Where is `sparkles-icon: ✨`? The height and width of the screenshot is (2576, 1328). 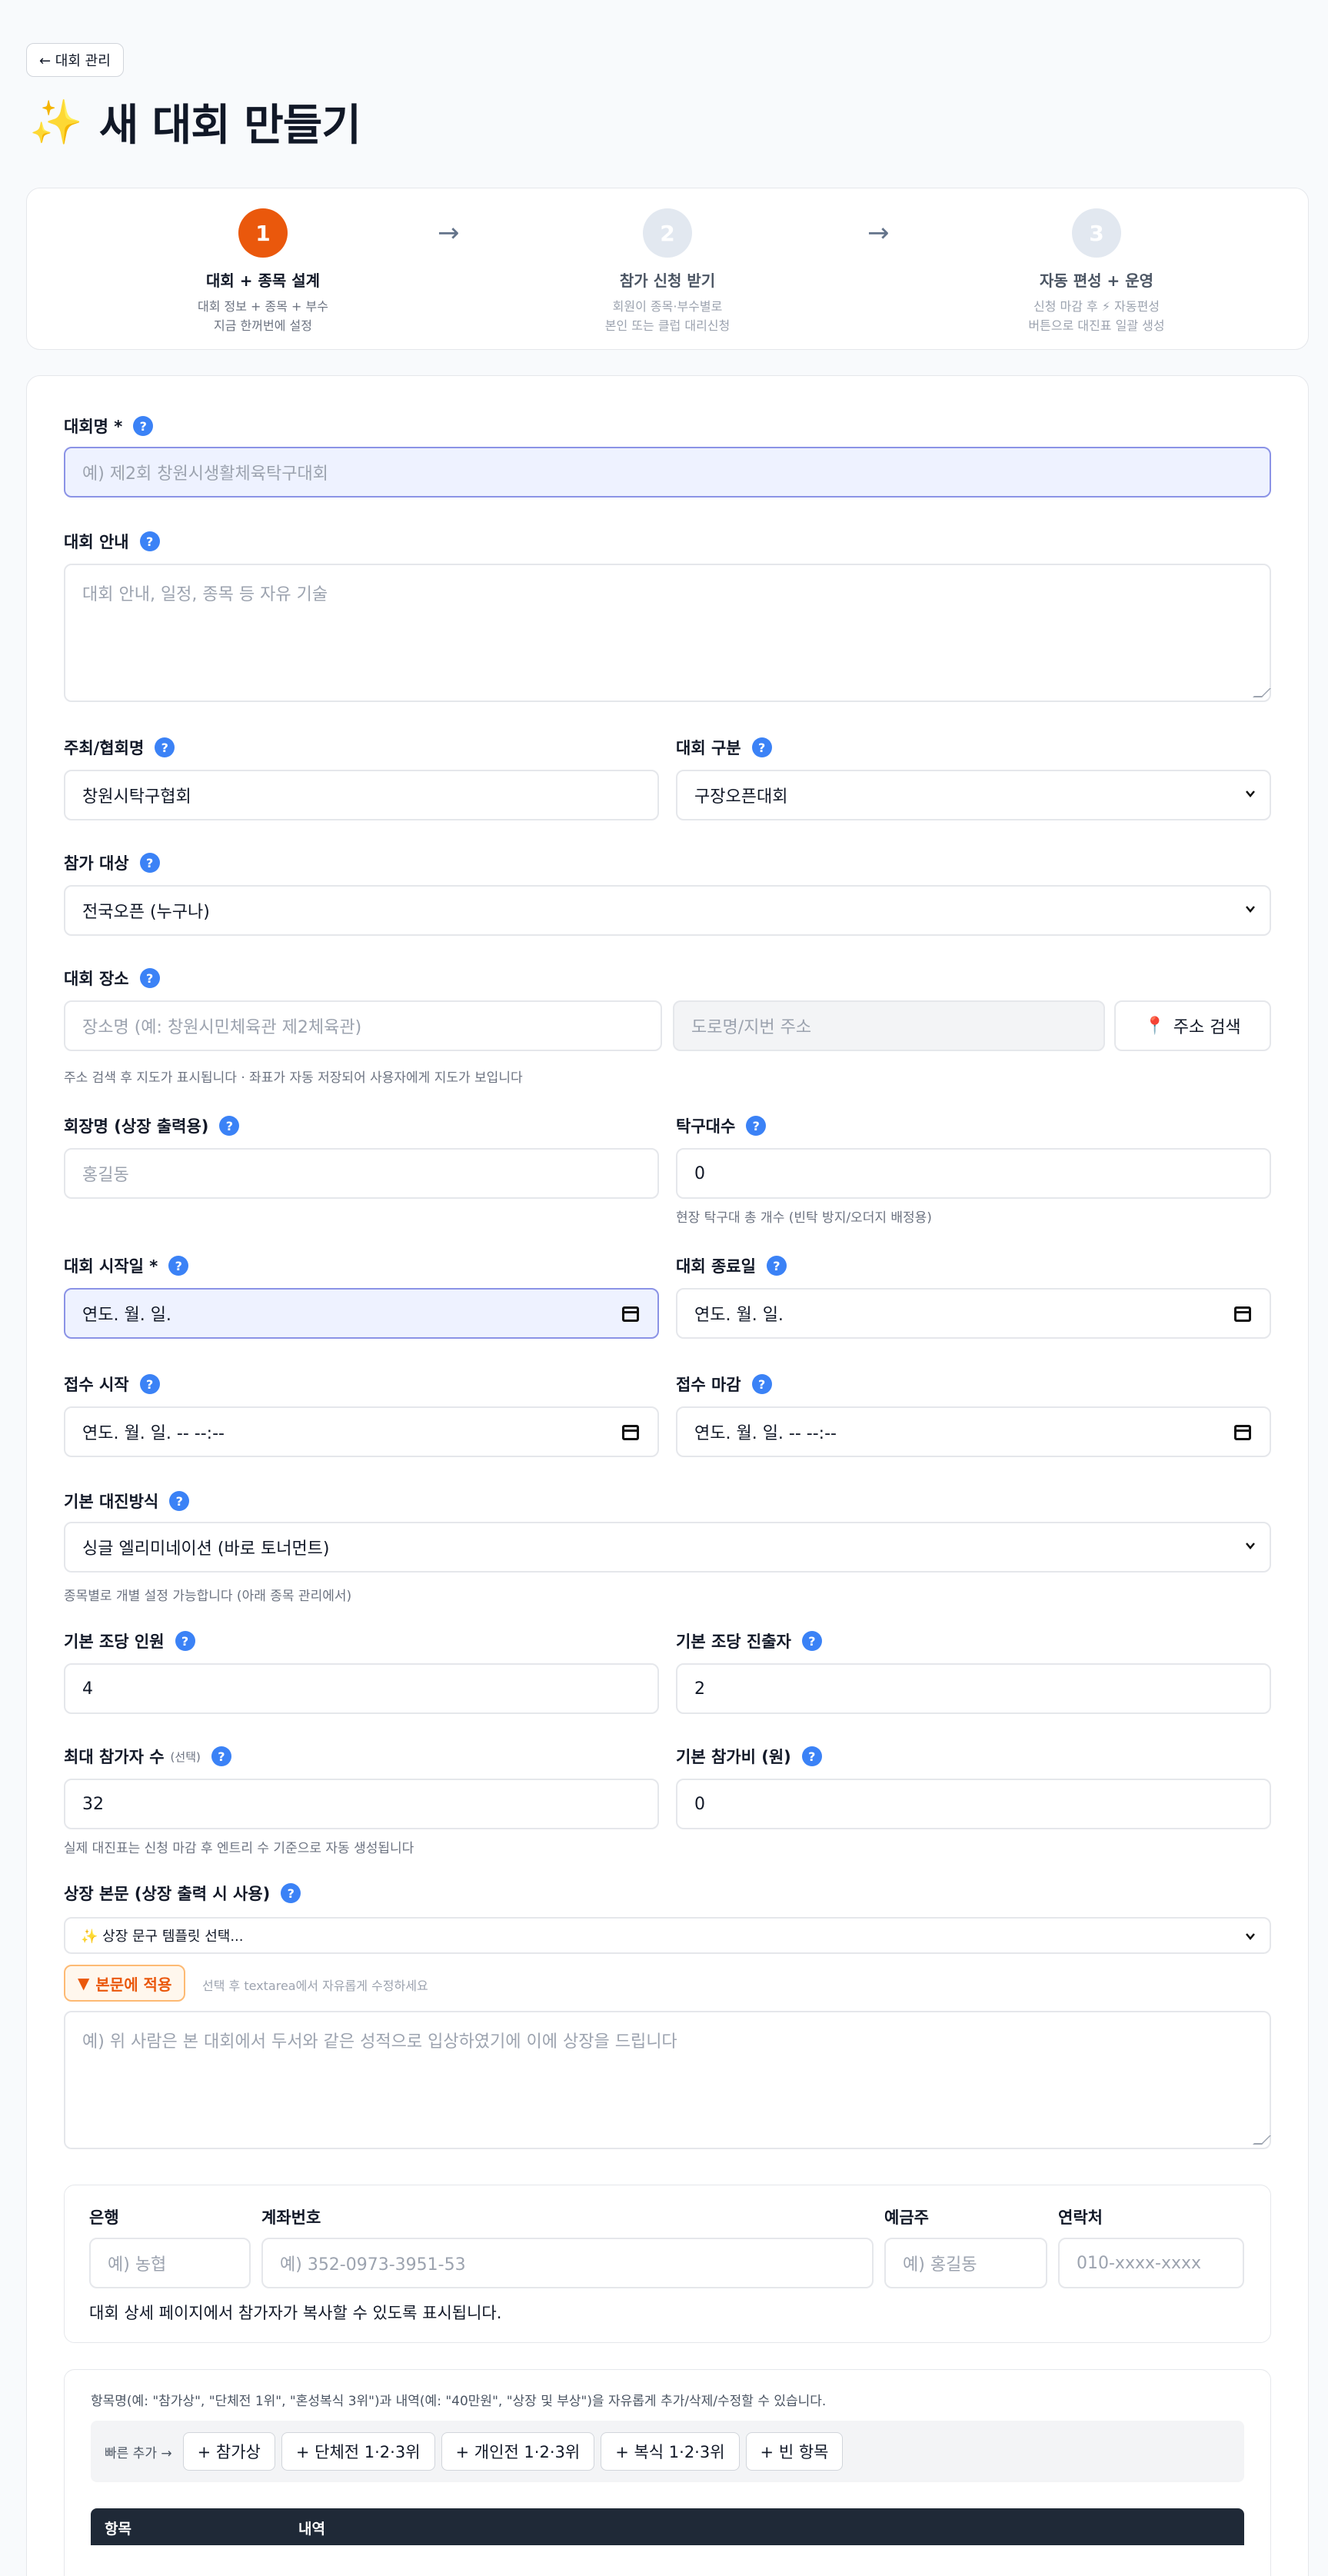
sparkles-icon: ✨ is located at coordinates (56, 122).